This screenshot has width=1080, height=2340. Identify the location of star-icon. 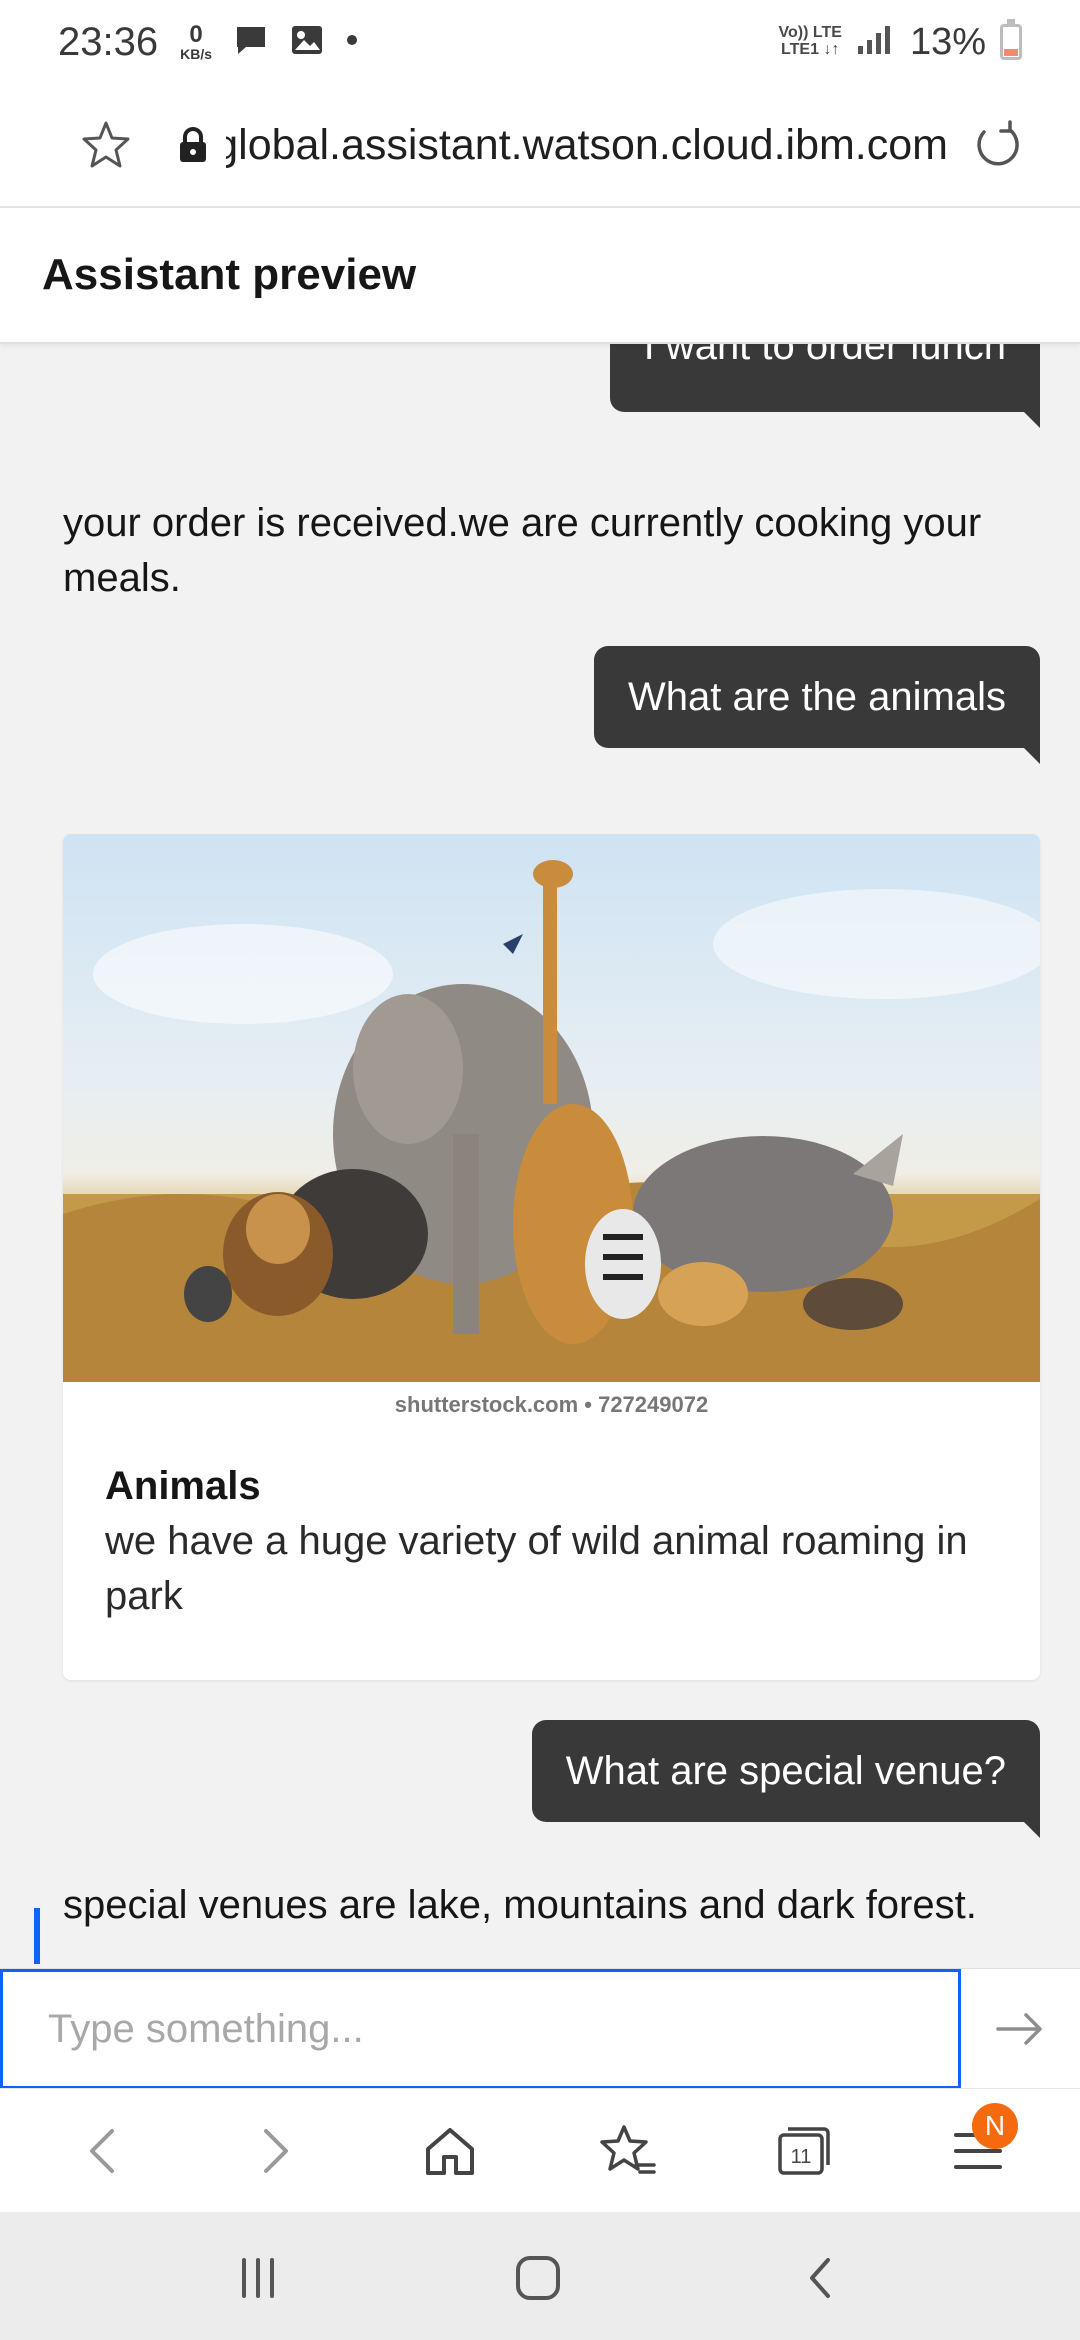
(106, 145).